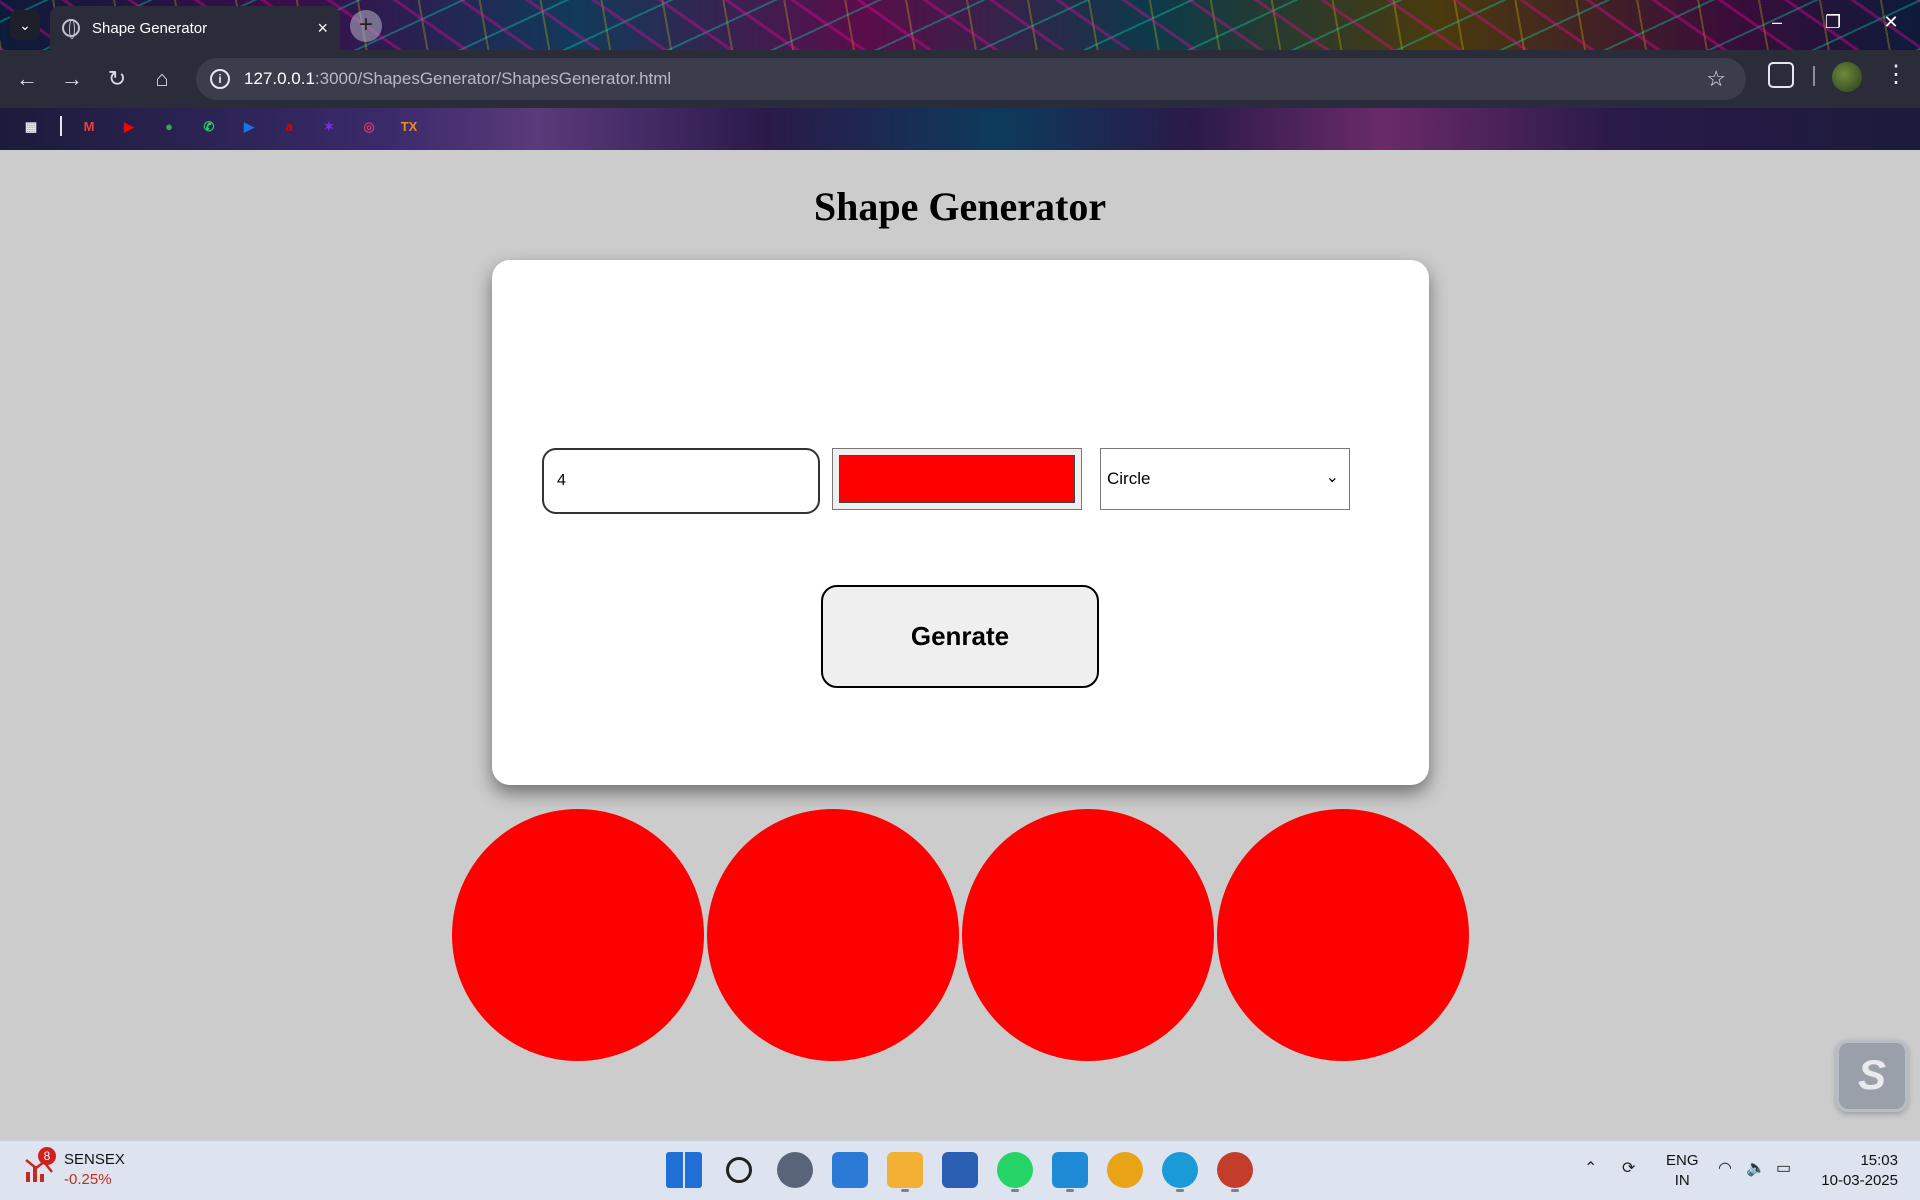 The width and height of the screenshot is (1920, 1200). I want to click on edge-icon, so click(1180, 1170).